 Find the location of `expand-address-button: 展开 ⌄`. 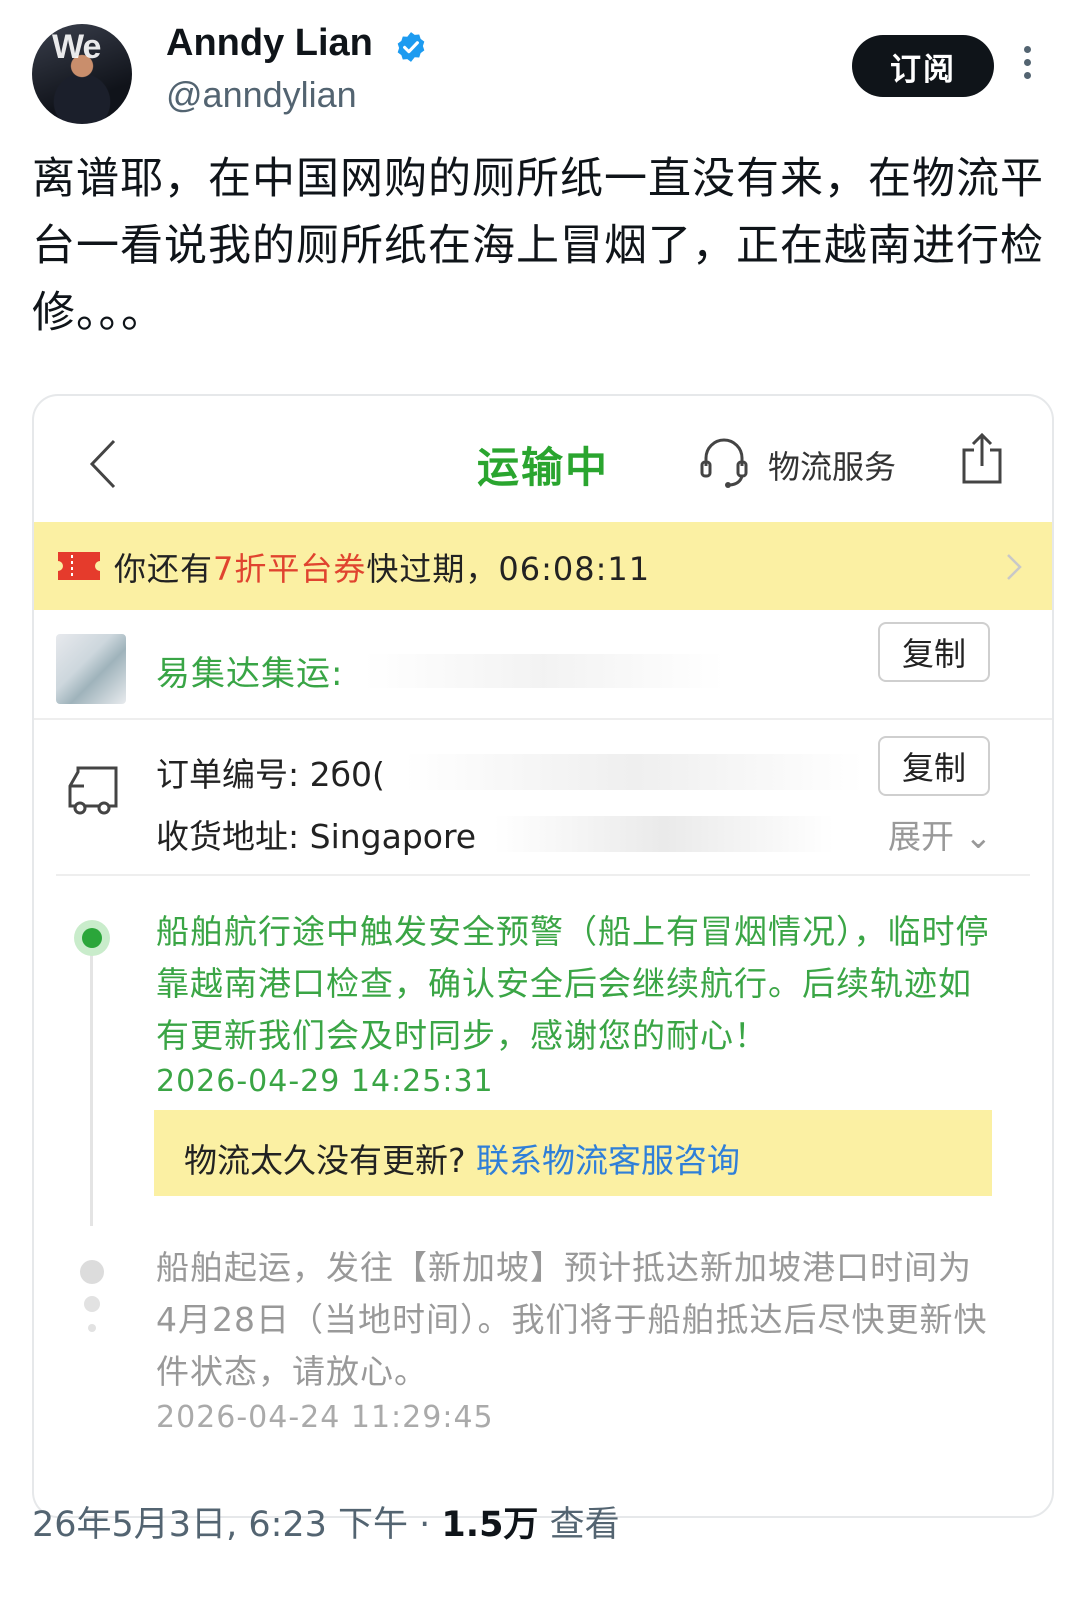

expand-address-button: 展开 ⌄ is located at coordinates (940, 834).